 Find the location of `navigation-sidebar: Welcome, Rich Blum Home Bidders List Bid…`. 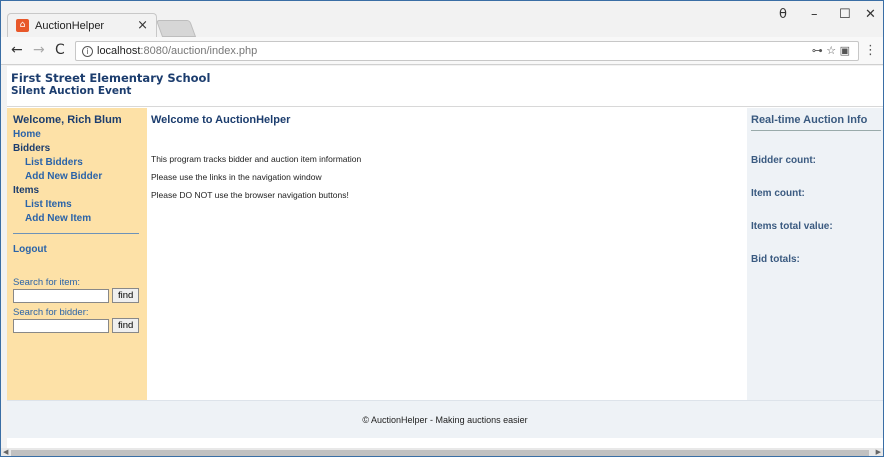

navigation-sidebar: Welcome, Rich Blum Home Bidders List Bid… is located at coordinates (77, 254).